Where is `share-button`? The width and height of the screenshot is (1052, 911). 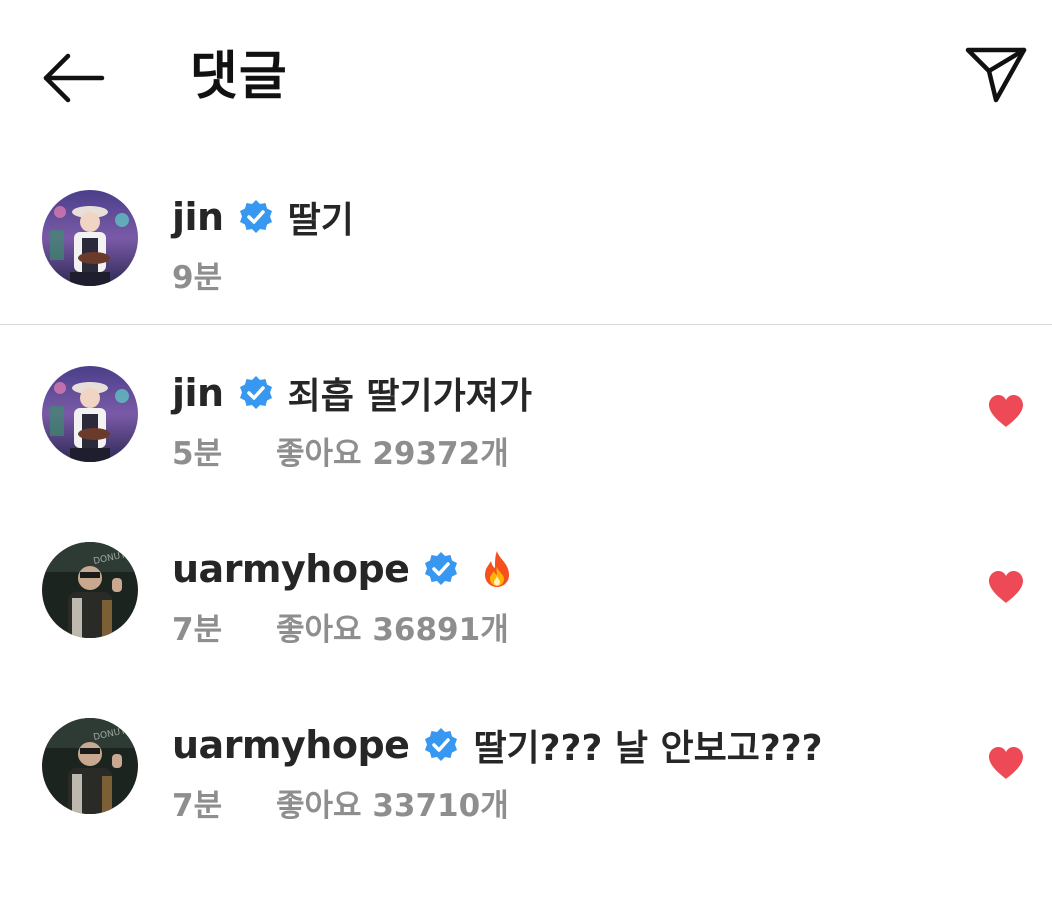
share-button is located at coordinates (996, 74).